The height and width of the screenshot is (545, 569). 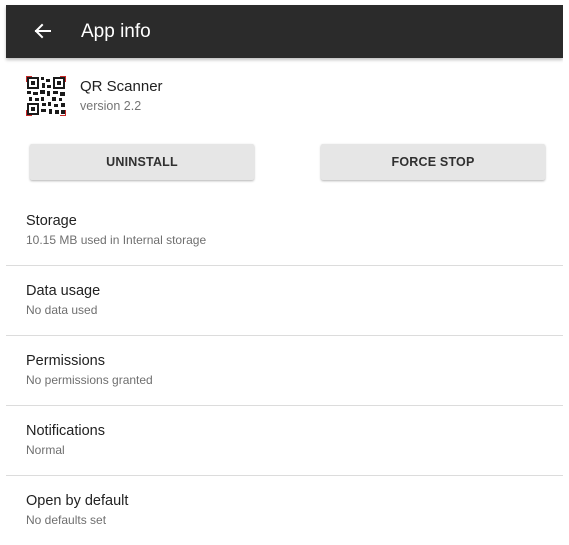 What do you see at coordinates (433, 162) in the screenshot?
I see `force-stop-button: FORCE STOP` at bounding box center [433, 162].